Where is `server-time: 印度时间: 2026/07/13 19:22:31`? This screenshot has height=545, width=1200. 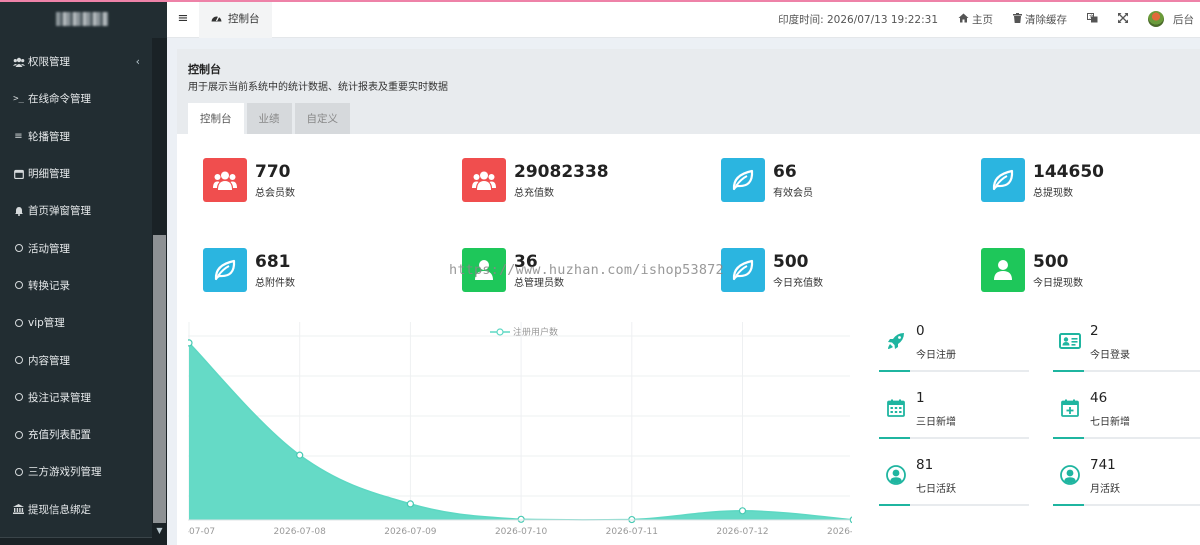
server-time: 印度时间: 2026/07/13 19:22:31 is located at coordinates (858, 19).